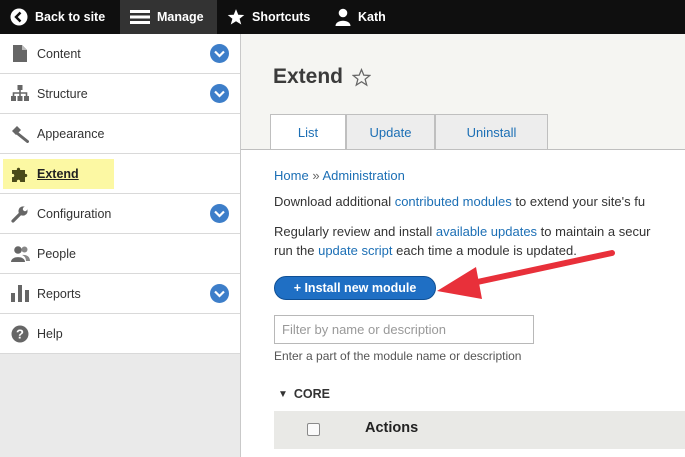 This screenshot has height=457, width=685. What do you see at coordinates (355, 231) in the screenshot?
I see `updates-text-pre: Regularly review and install` at bounding box center [355, 231].